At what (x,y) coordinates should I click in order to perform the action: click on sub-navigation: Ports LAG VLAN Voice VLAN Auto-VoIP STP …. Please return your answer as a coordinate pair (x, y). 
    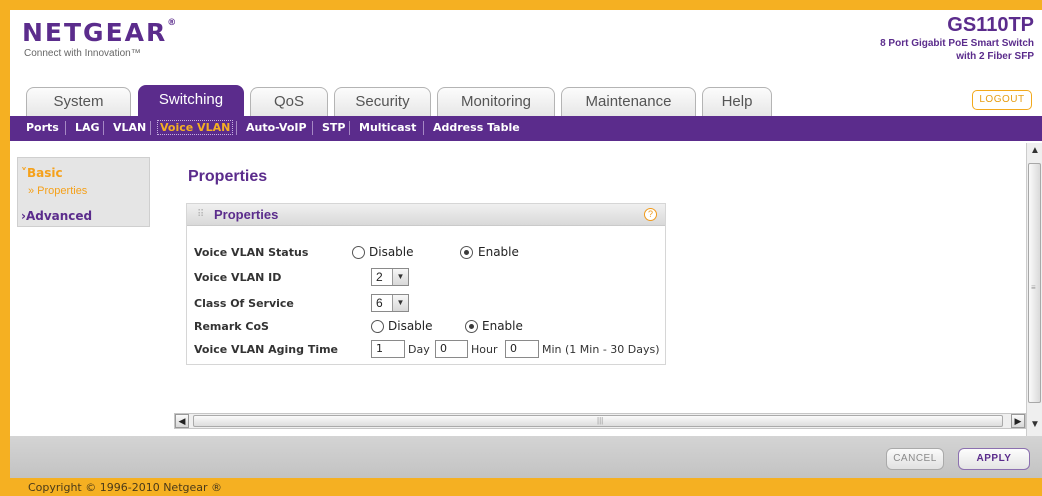
    Looking at the image, I should click on (526, 128).